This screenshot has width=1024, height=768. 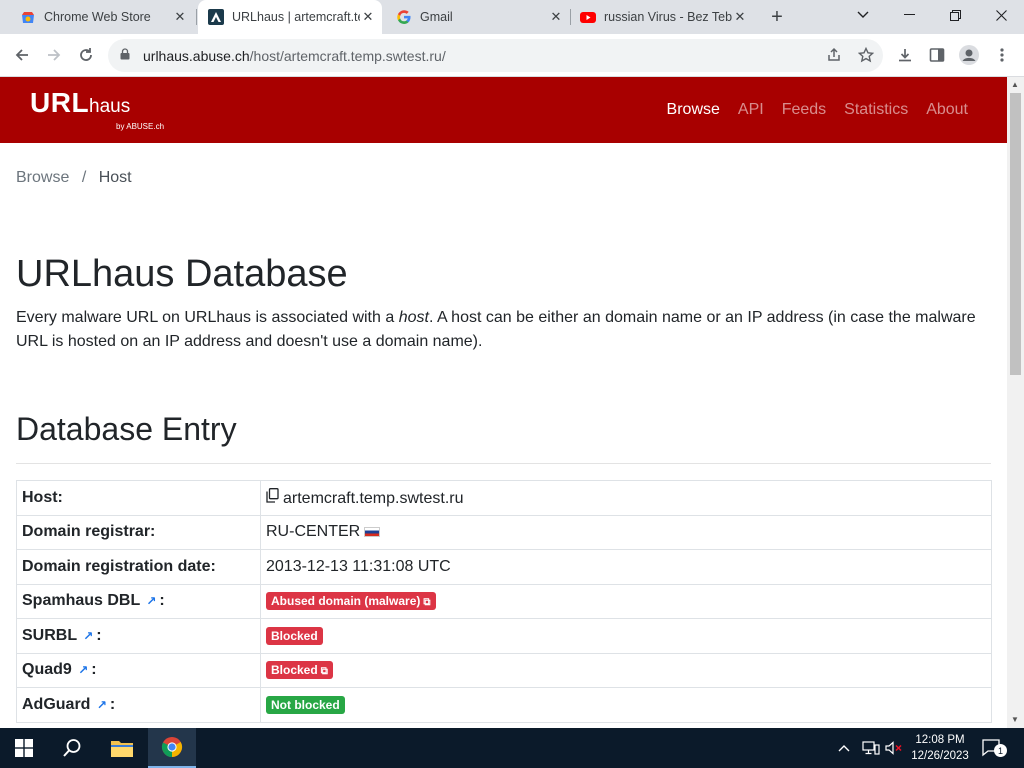 I want to click on arrow-left-icon, so click(x=21, y=55).